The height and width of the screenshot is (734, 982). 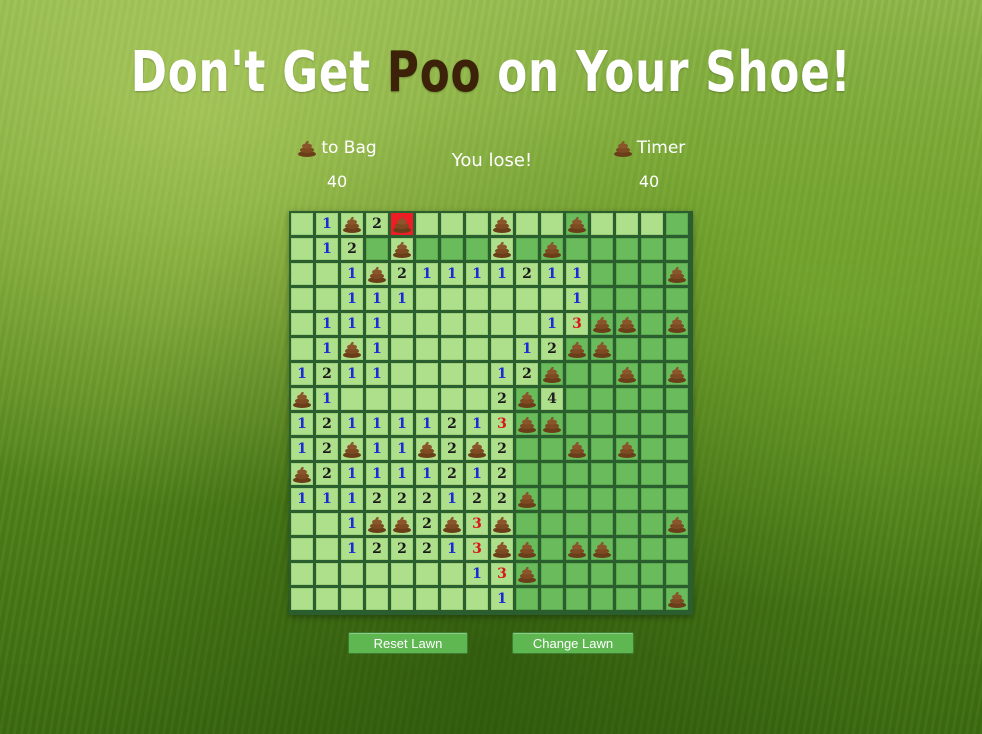 What do you see at coordinates (502, 424) in the screenshot?
I see `number-cell: 3` at bounding box center [502, 424].